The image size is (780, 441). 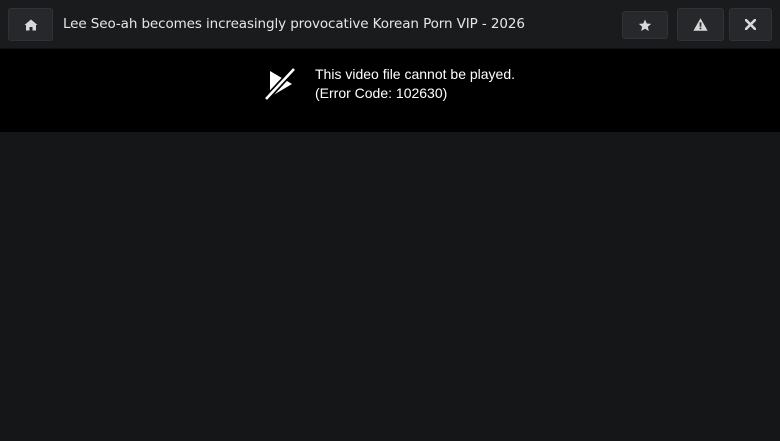 I want to click on favorite-button, so click(x=645, y=25).